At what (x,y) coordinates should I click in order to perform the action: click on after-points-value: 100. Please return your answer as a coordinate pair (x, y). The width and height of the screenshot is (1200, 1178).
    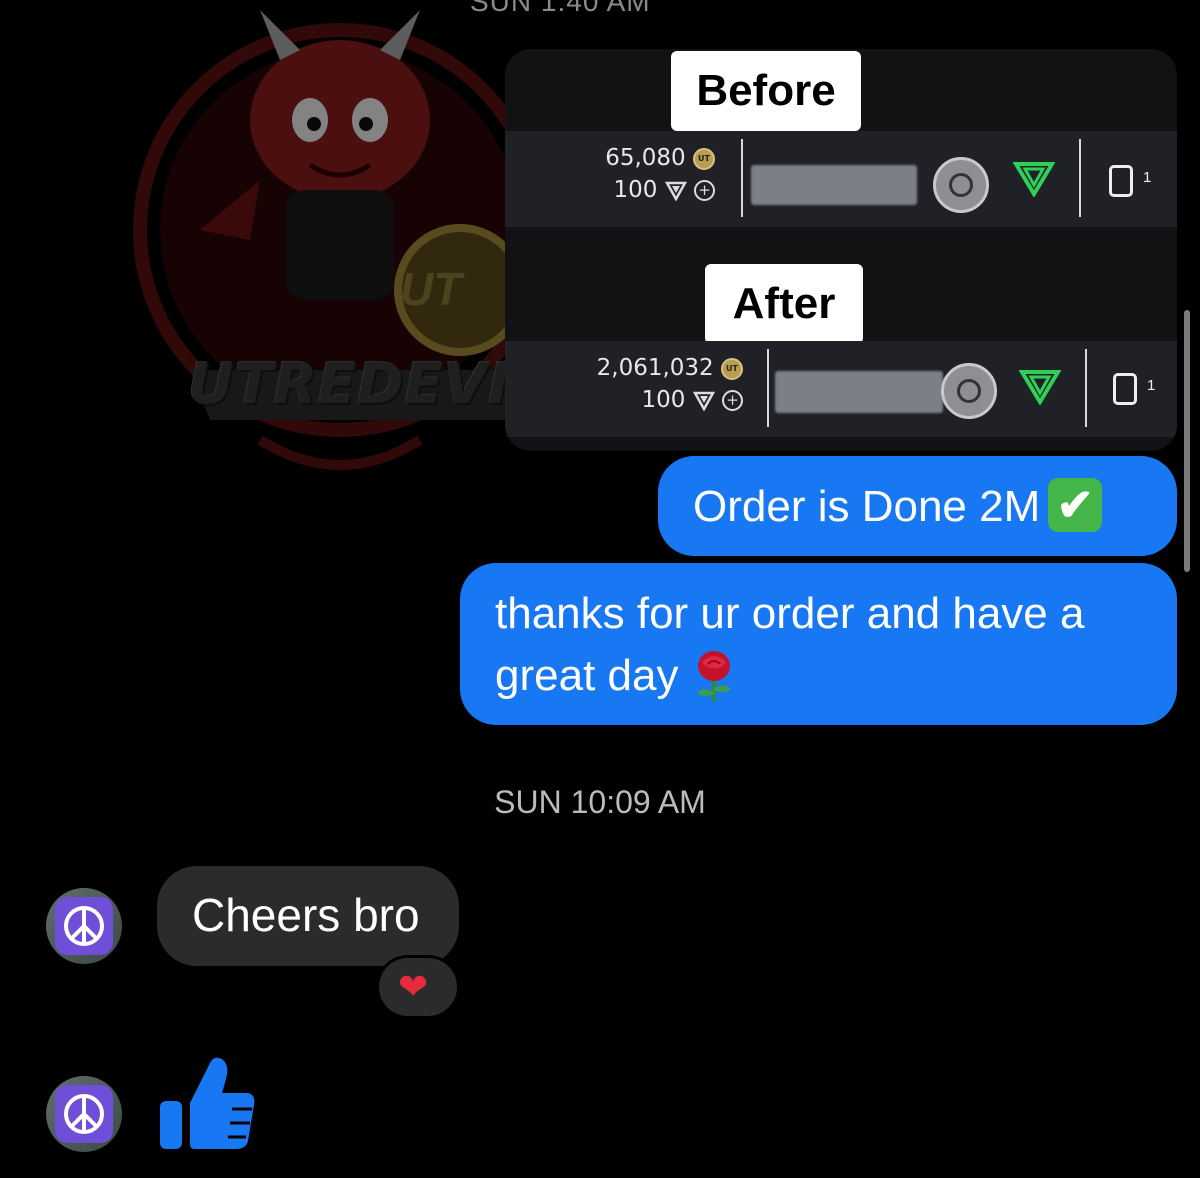
    Looking at the image, I should click on (663, 400).